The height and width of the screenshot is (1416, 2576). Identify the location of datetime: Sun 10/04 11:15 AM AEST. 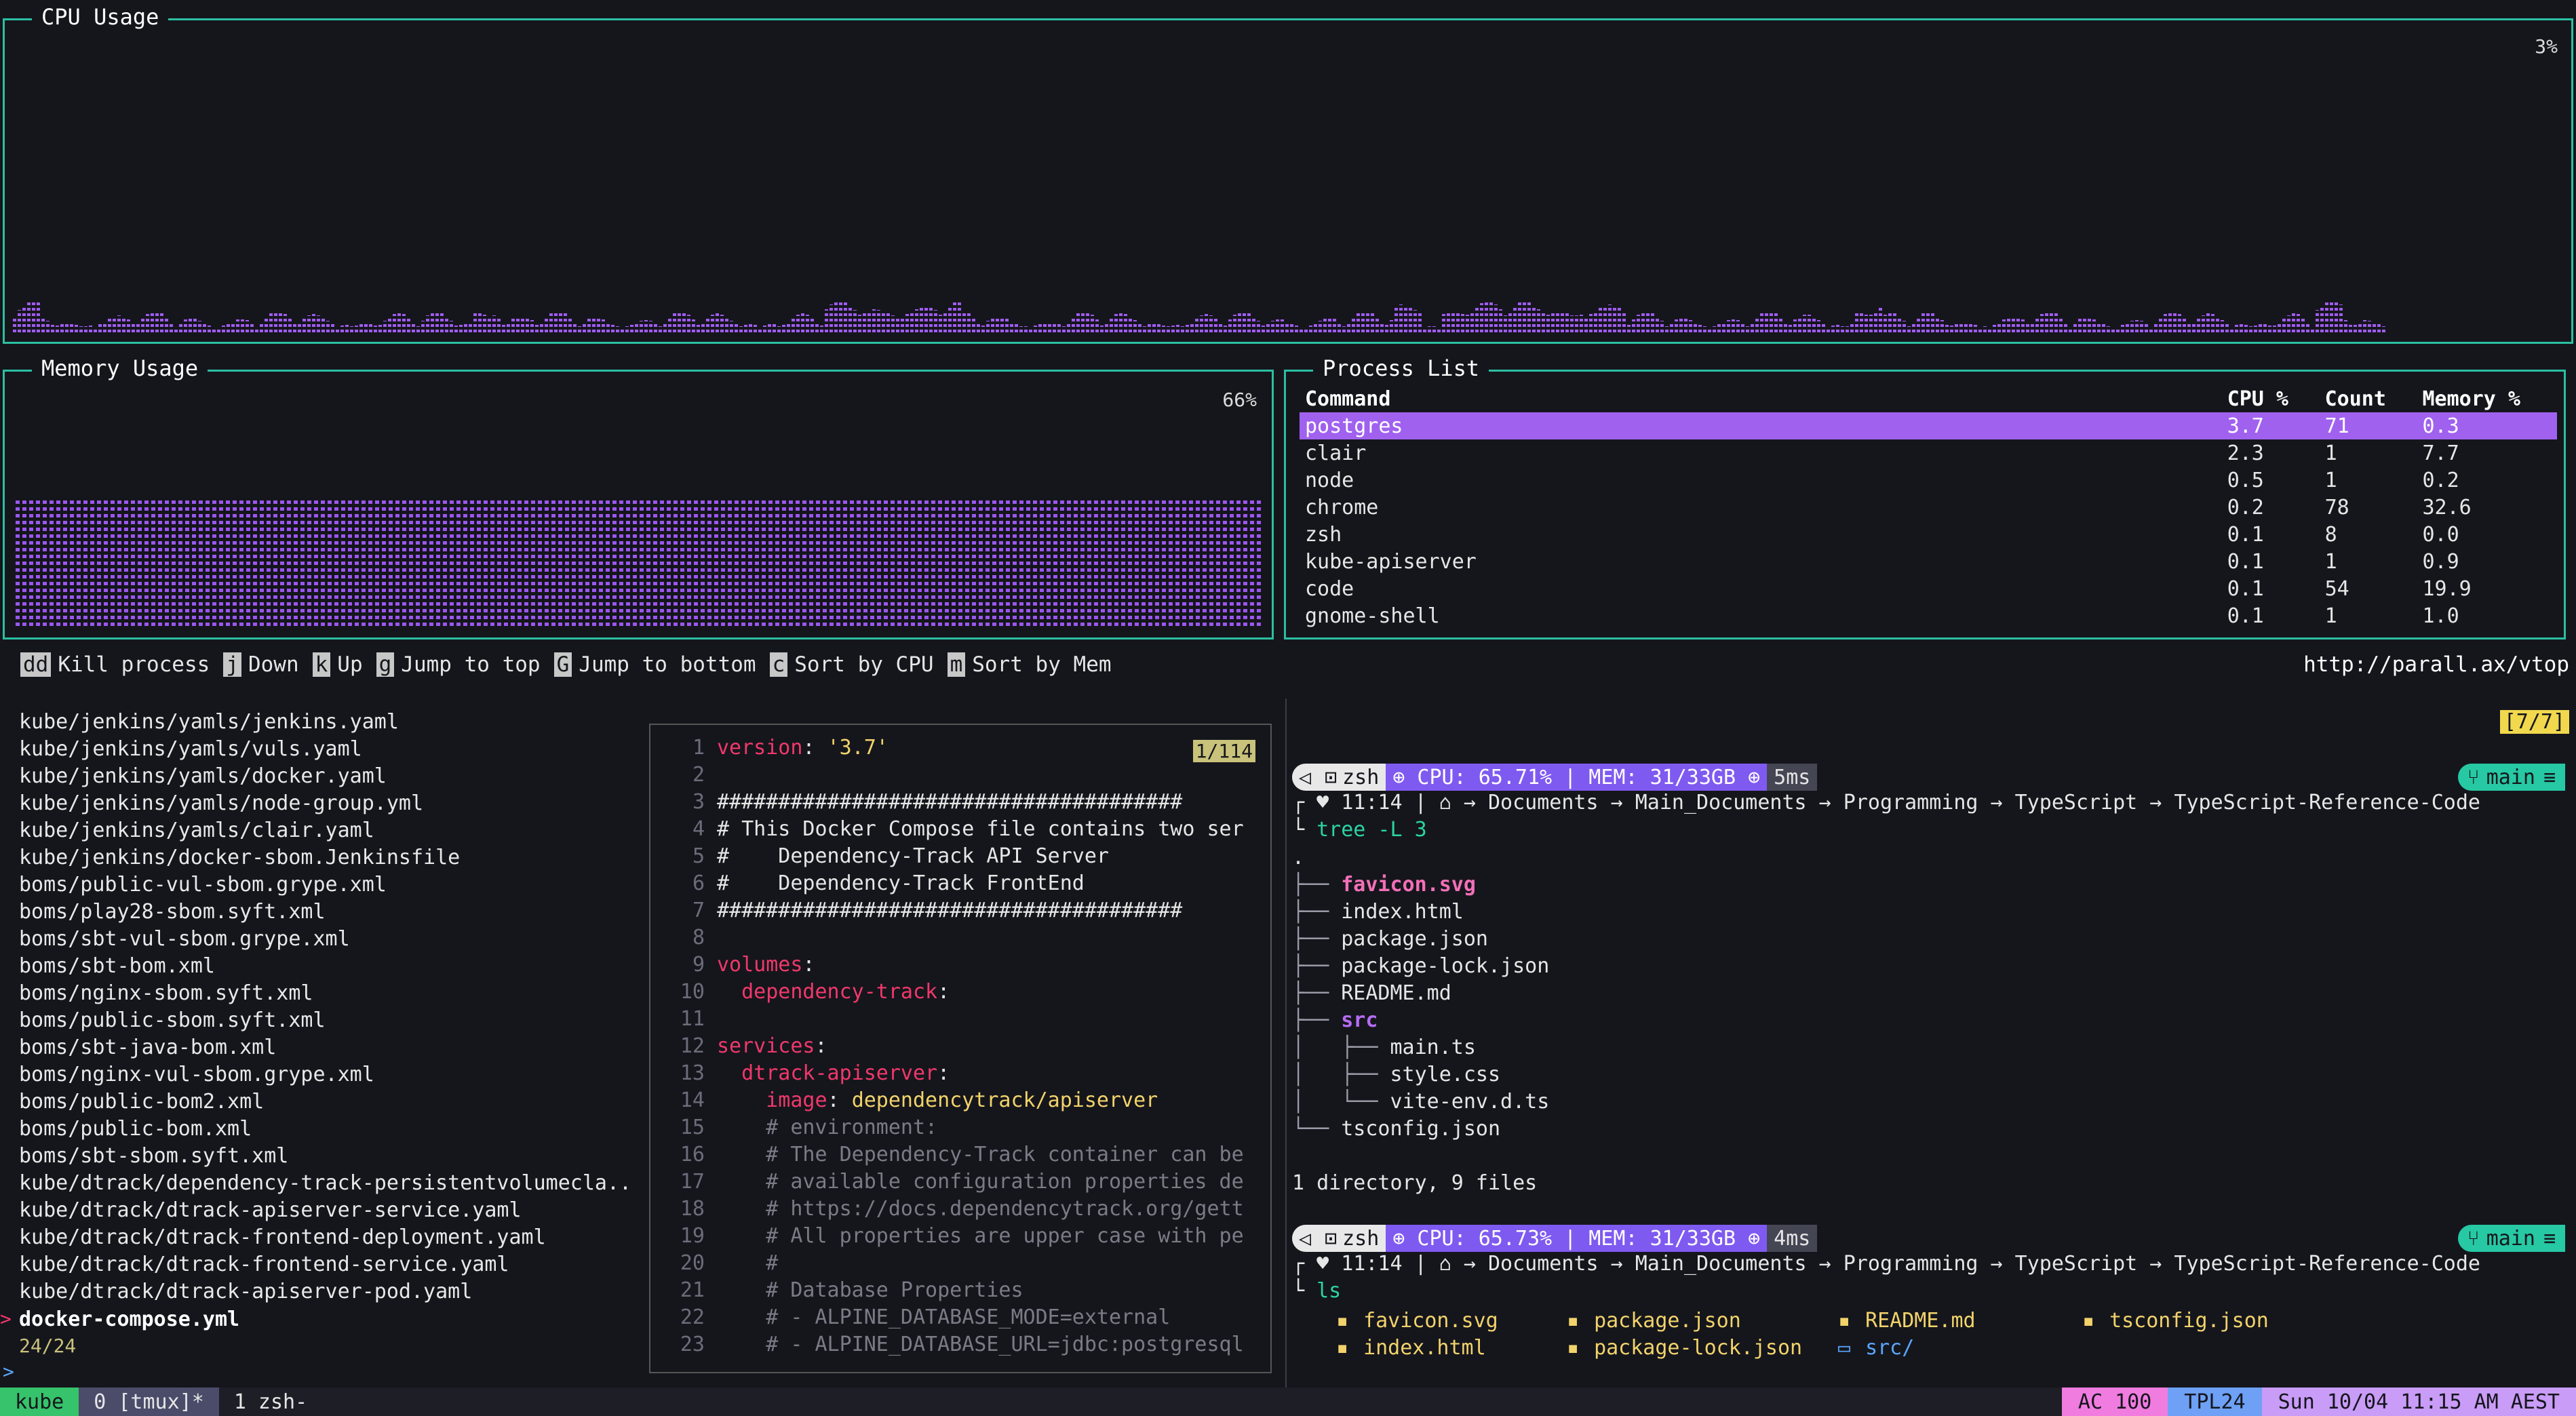
(2418, 1402).